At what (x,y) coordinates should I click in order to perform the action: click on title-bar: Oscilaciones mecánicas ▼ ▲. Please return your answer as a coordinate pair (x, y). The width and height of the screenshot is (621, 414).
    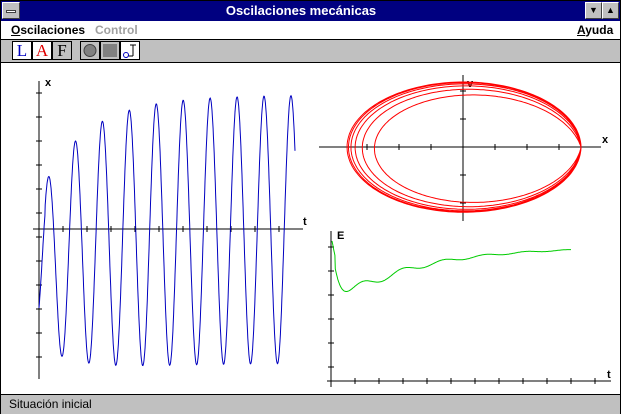
    Looking at the image, I should click on (310, 11).